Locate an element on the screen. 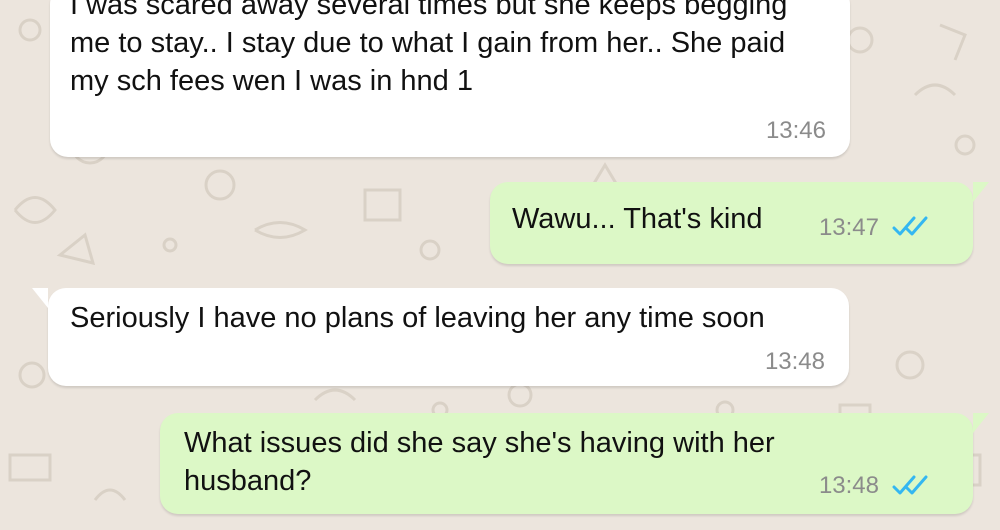  outgoing-message-1: Wawu... That's kind 13:47 is located at coordinates (739, 223).